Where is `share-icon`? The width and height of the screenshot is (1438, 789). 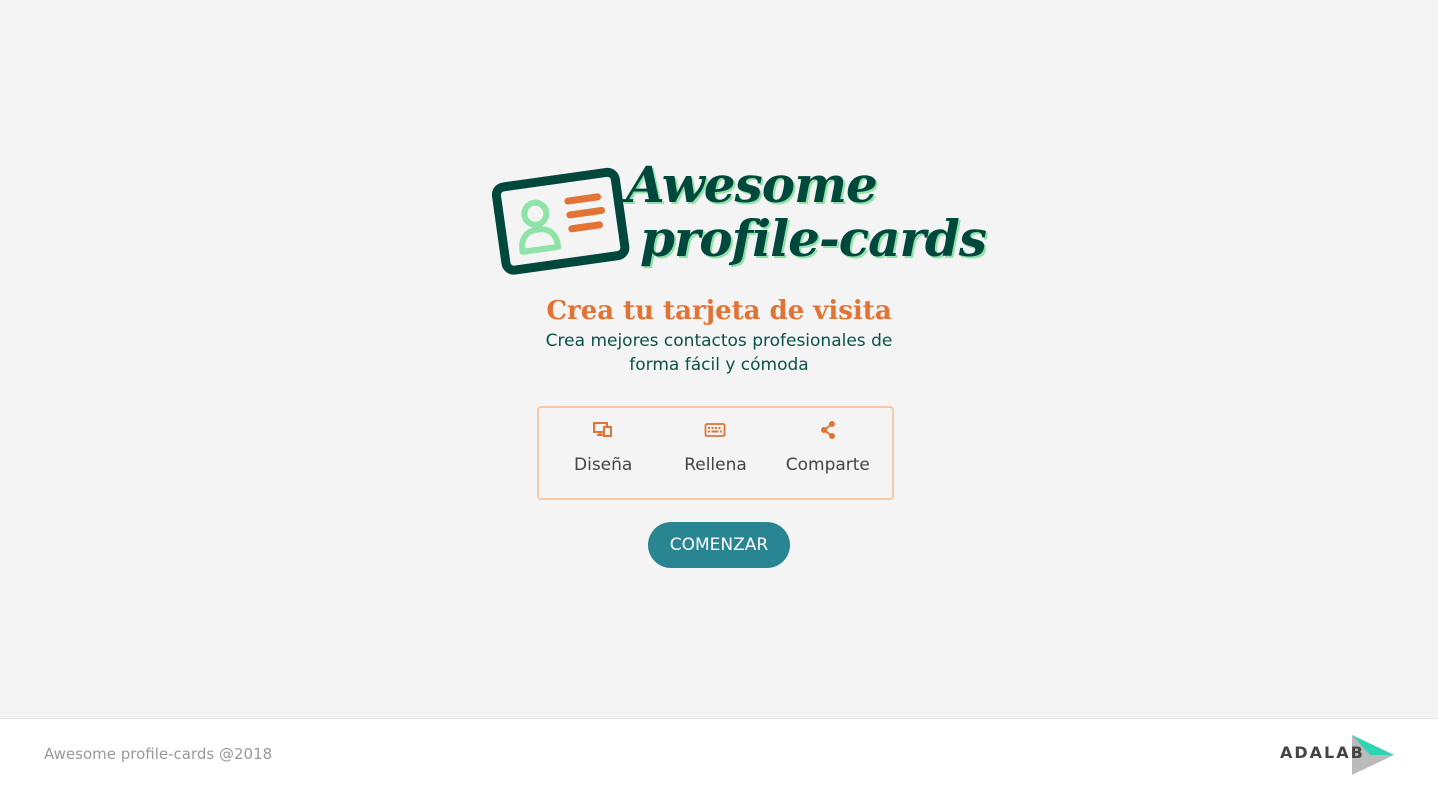 share-icon is located at coordinates (827, 430).